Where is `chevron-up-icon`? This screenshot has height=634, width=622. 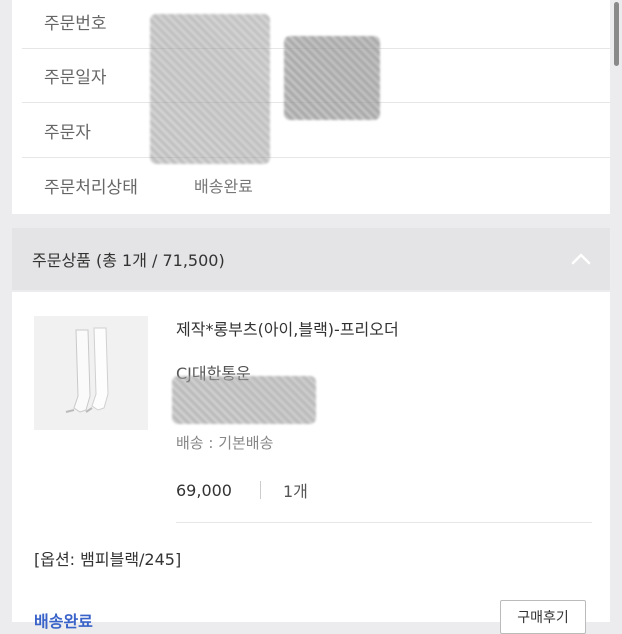 chevron-up-icon is located at coordinates (581, 259).